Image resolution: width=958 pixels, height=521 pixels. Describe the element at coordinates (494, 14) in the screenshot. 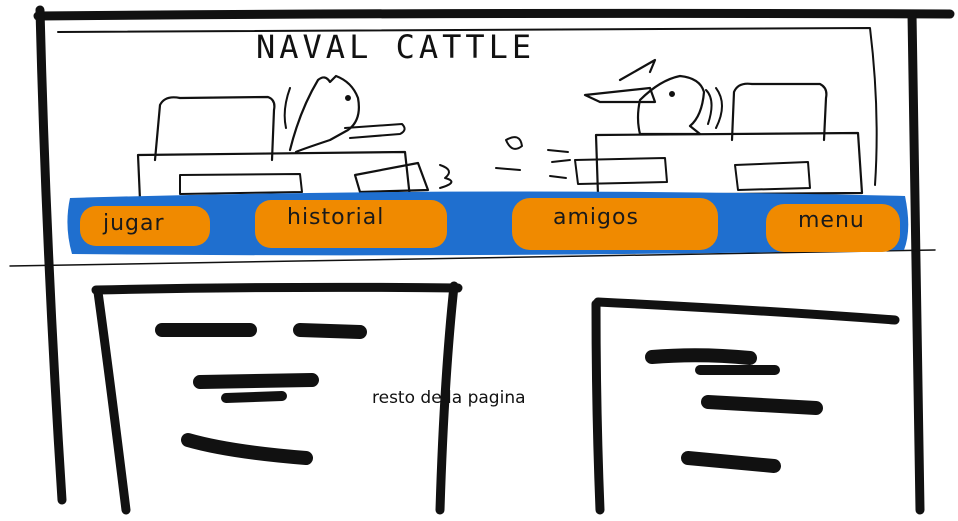

I see `frame-top-line` at that location.